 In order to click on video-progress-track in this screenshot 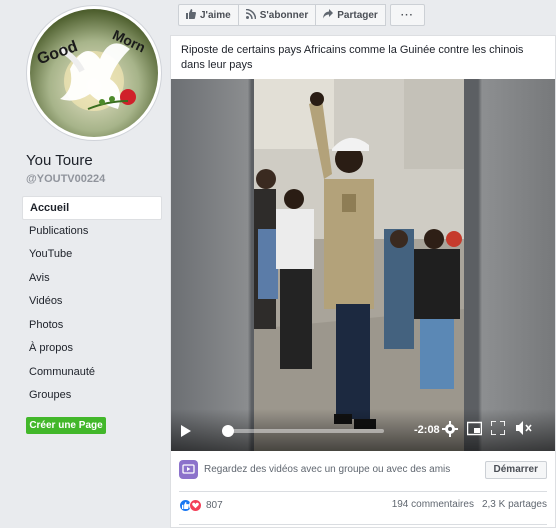, I will do `click(303, 431)`.